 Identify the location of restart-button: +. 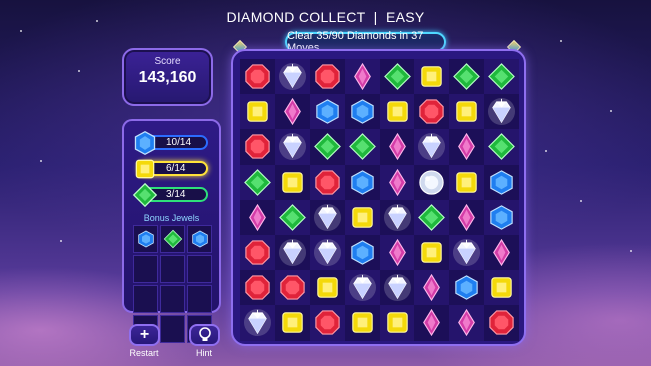
(144, 335).